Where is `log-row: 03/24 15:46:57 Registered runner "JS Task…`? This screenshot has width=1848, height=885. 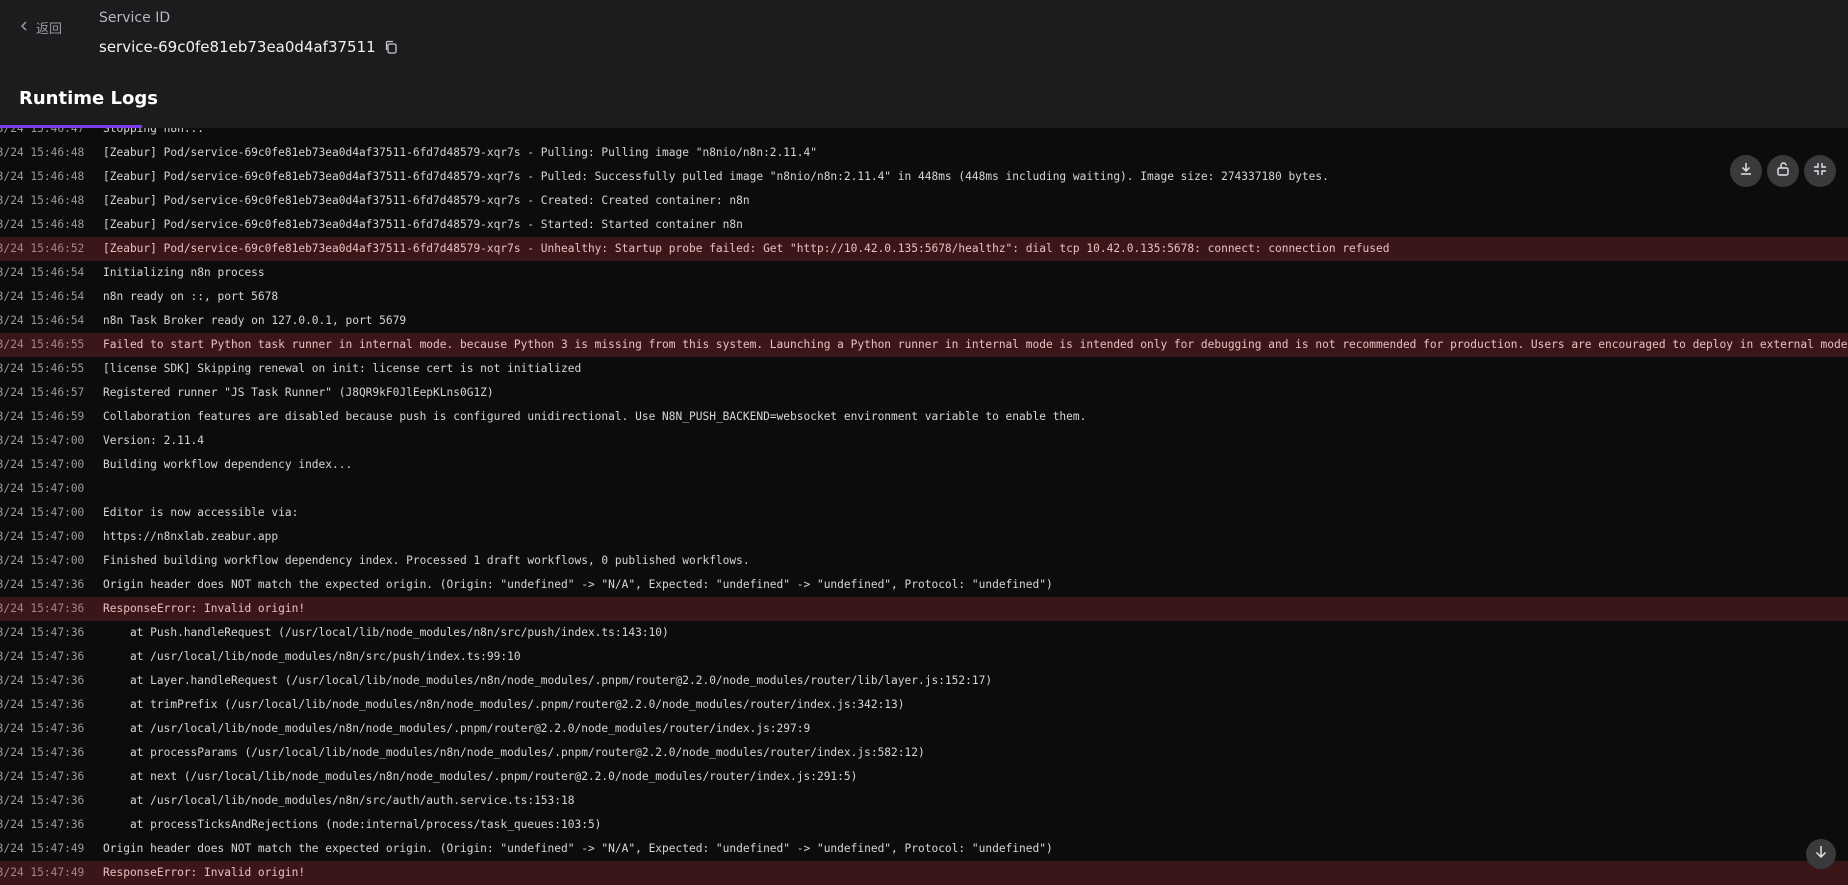
log-row: 03/24 15:46:57 Registered runner "JS Task… is located at coordinates (924, 393).